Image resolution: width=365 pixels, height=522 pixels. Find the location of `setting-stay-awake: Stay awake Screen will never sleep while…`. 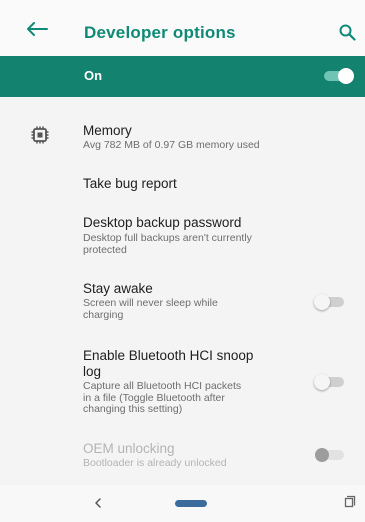

setting-stay-awake: Stay awake Screen will never sleep while… is located at coordinates (182, 304).